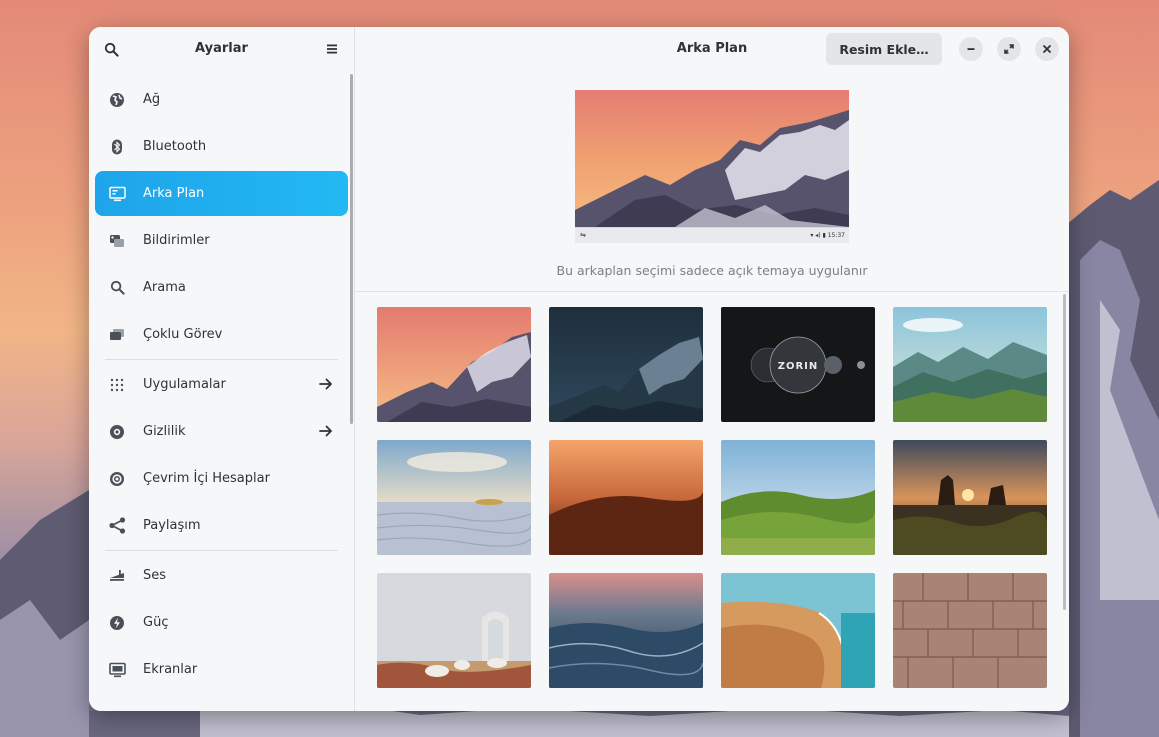 The height and width of the screenshot is (737, 1159). Describe the element at coordinates (184, 384) in the screenshot. I see `sidebar-item-label: Uygulamalar` at that location.